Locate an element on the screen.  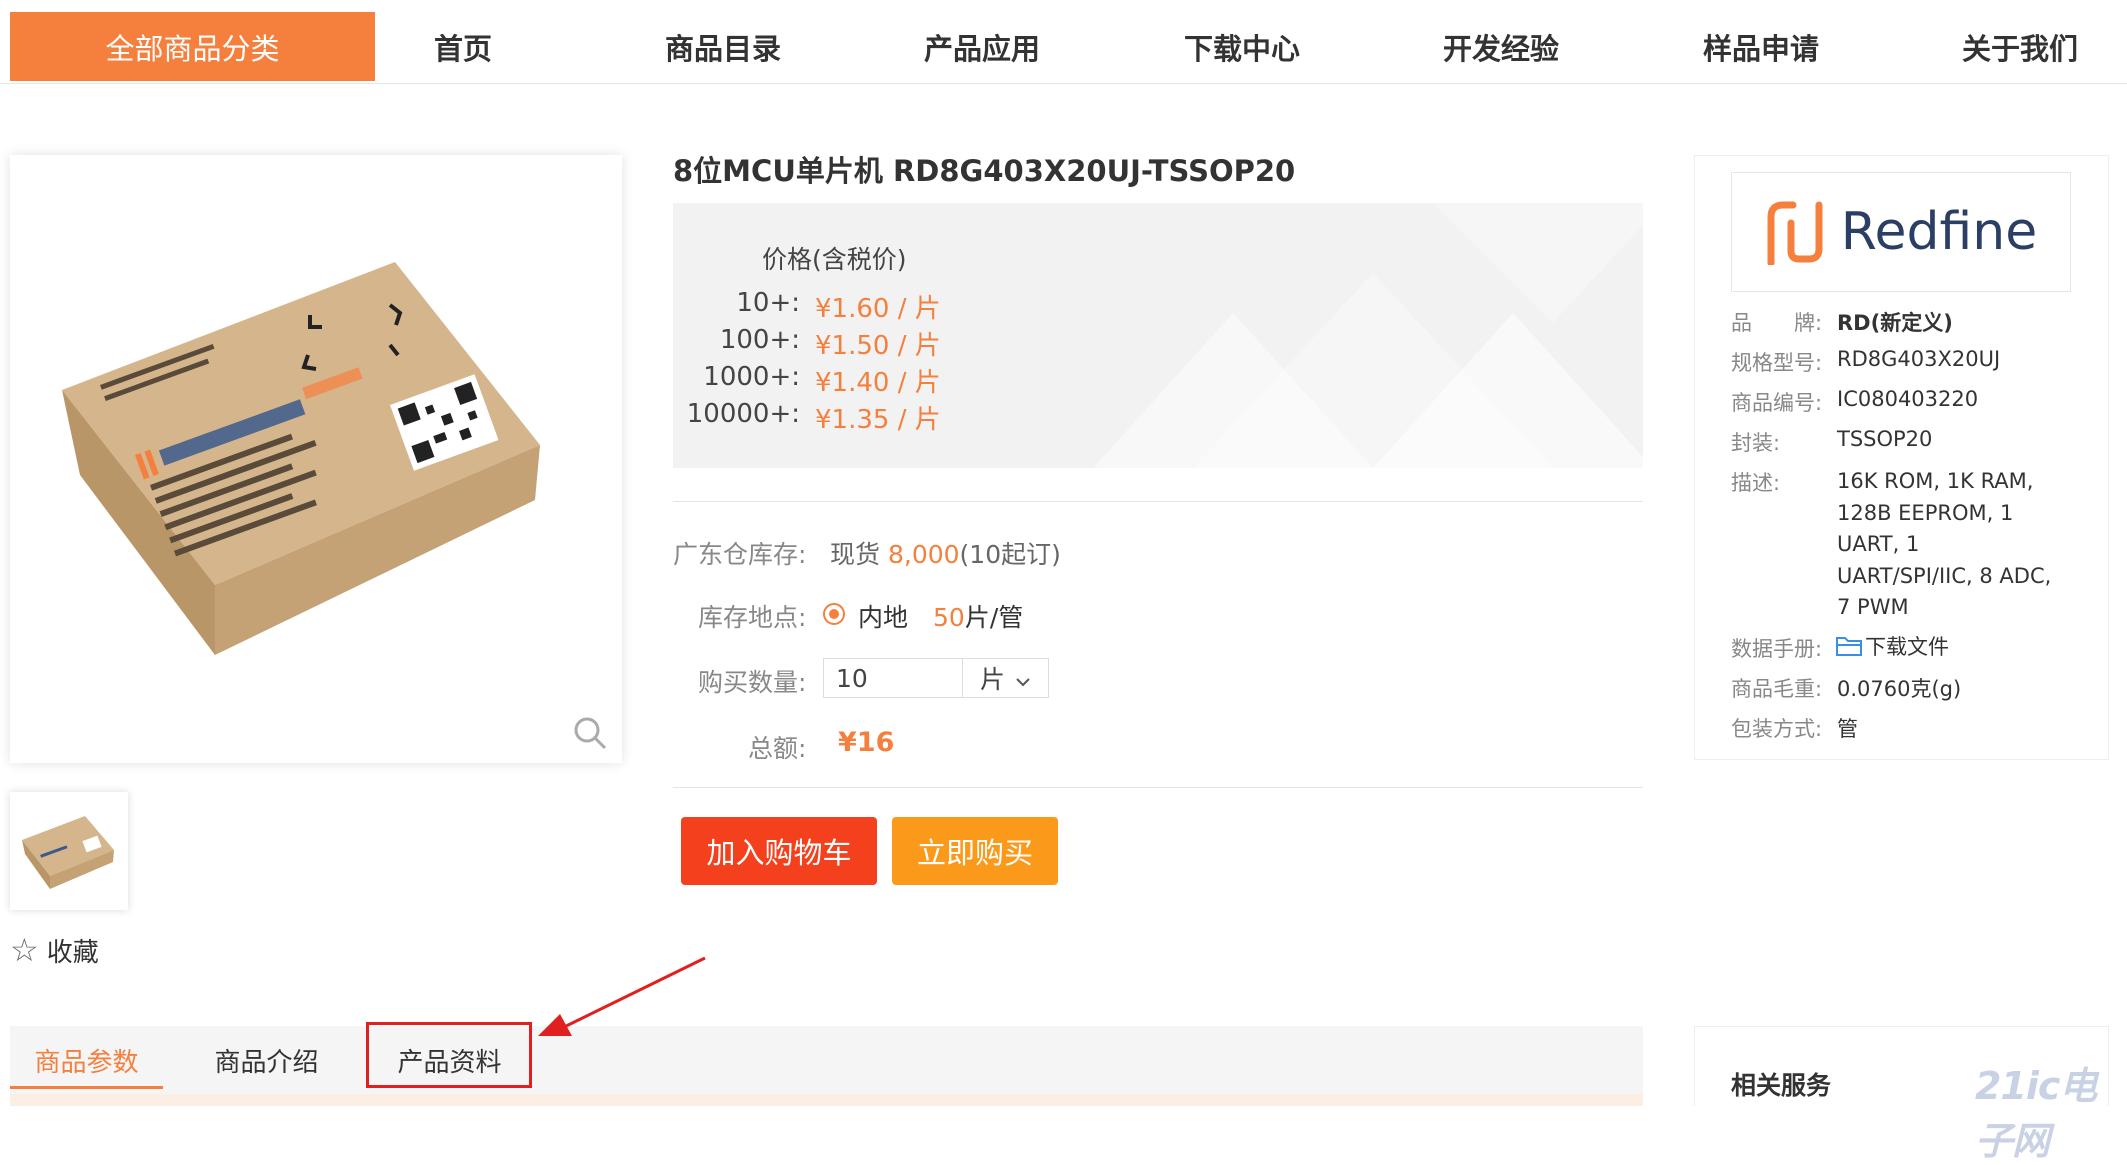
spec-label-weight: 商品毛重: is located at coordinates (1777, 689).